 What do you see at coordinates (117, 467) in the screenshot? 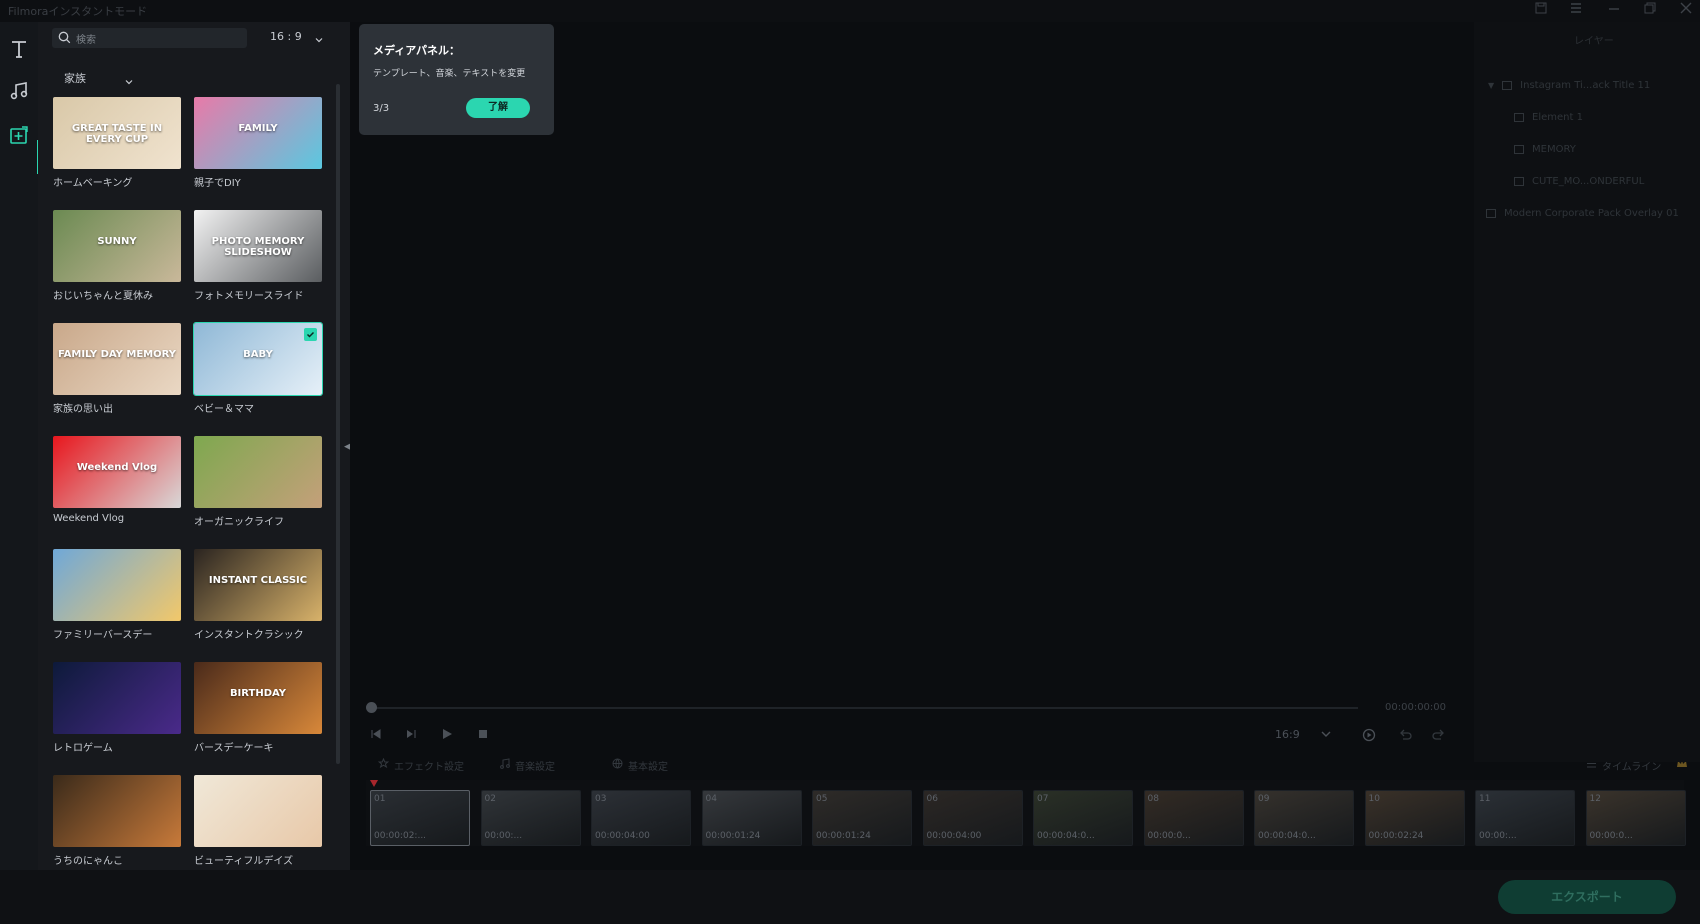
I see `thumbnail-caption: Weekend Vlog` at bounding box center [117, 467].